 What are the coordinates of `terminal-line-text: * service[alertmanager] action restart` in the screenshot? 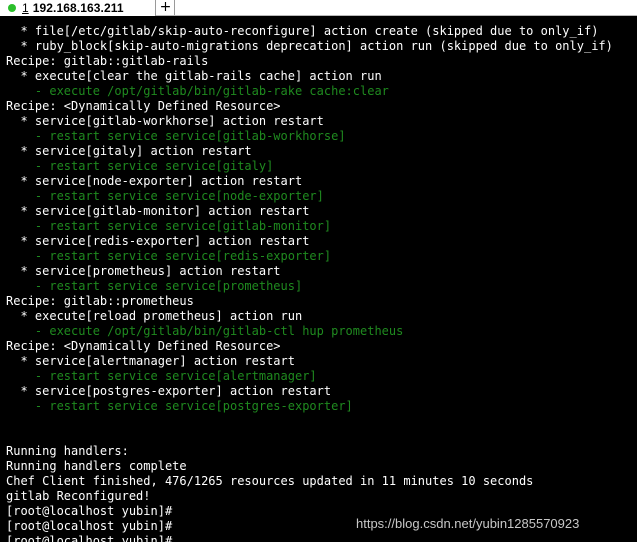 It's located at (150, 361).